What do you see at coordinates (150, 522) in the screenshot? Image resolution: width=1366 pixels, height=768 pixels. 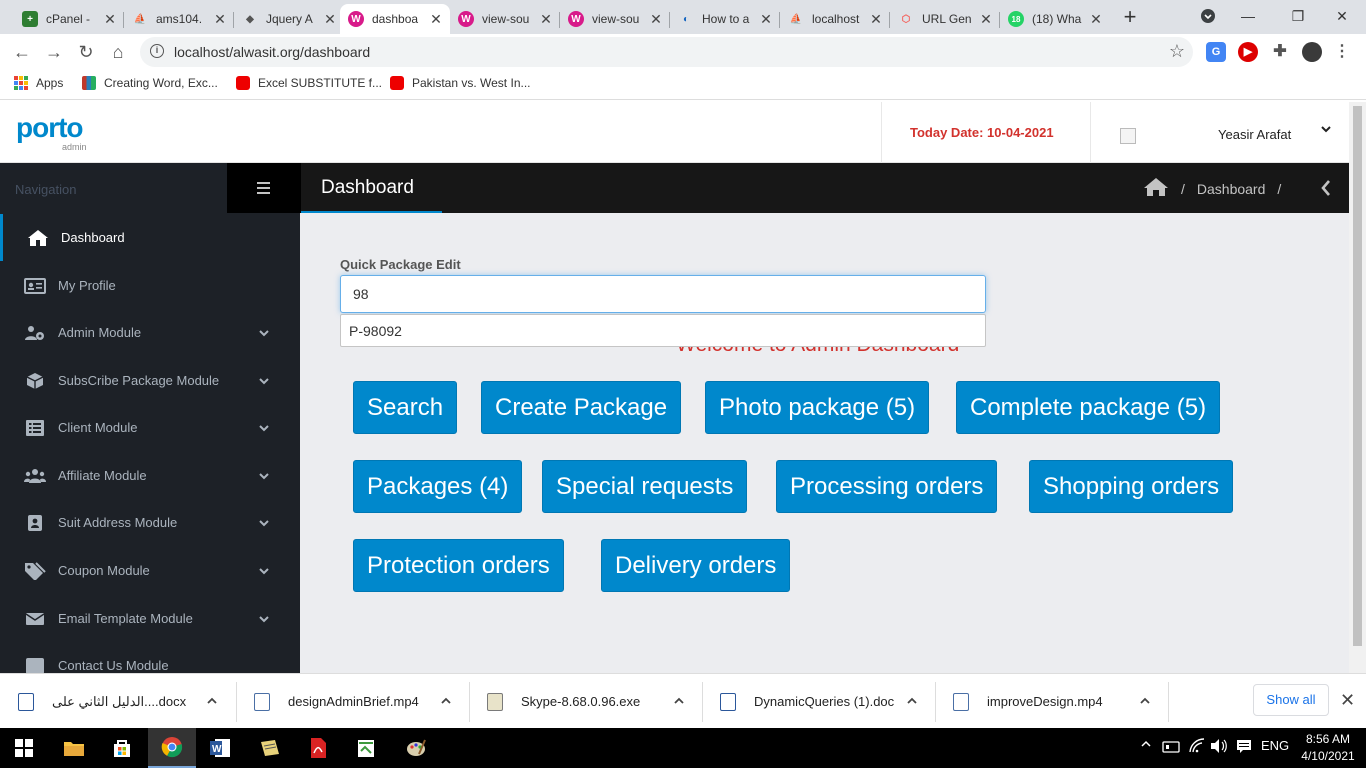 I see `sidebar-item-suit-address-module: Suit Address Module` at bounding box center [150, 522].